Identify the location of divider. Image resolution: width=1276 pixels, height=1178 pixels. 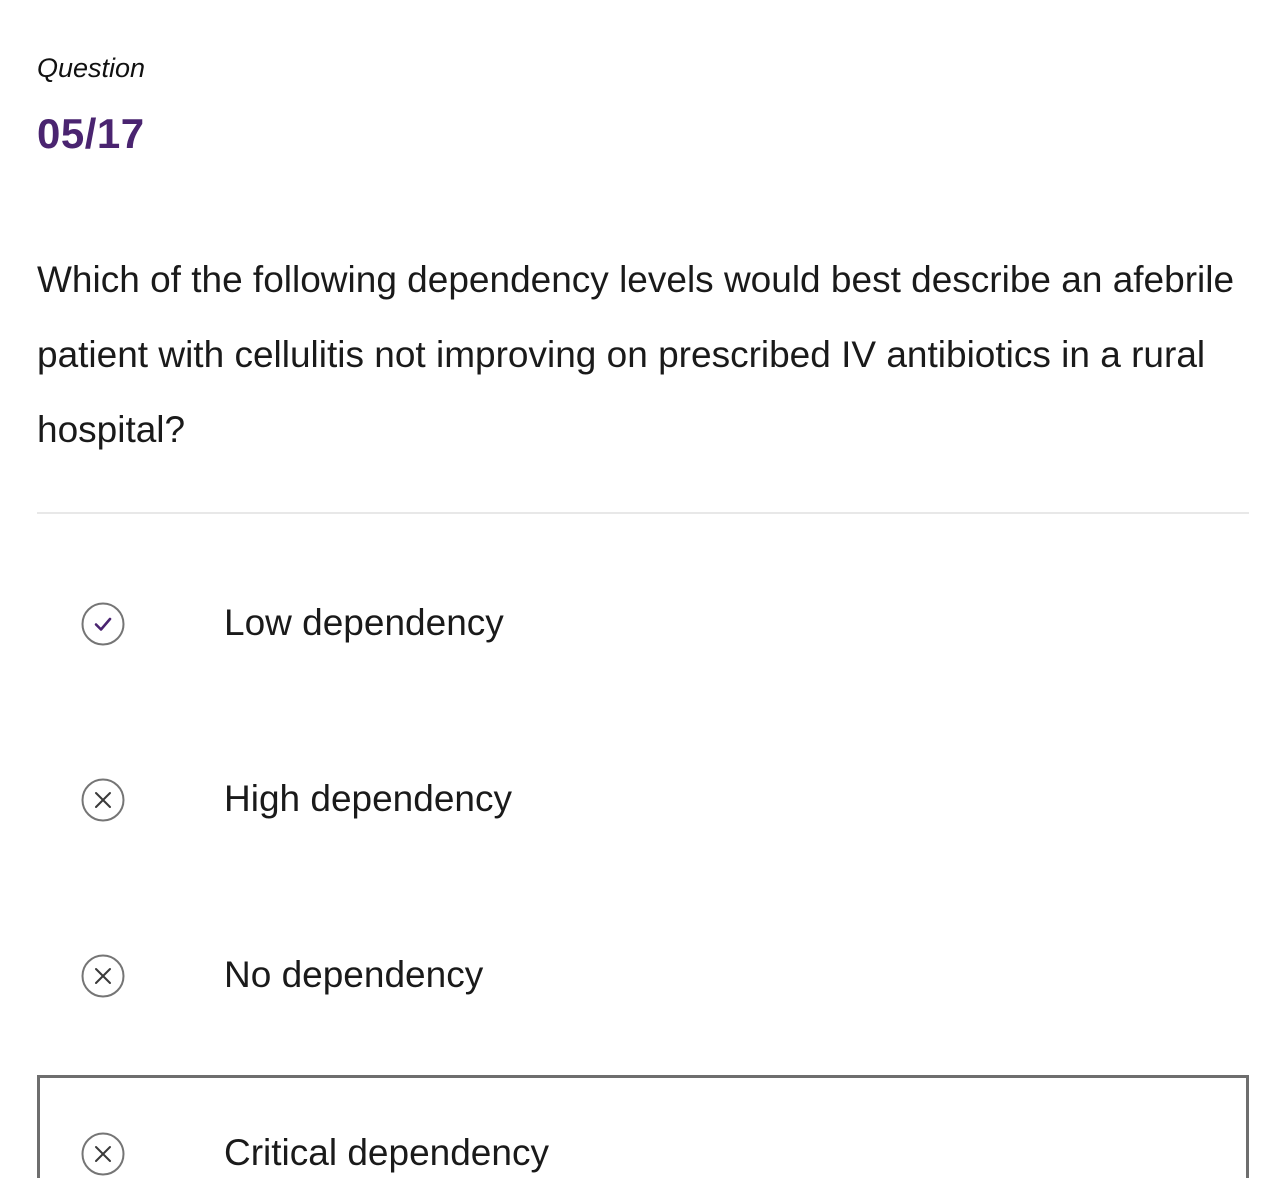
(643, 513).